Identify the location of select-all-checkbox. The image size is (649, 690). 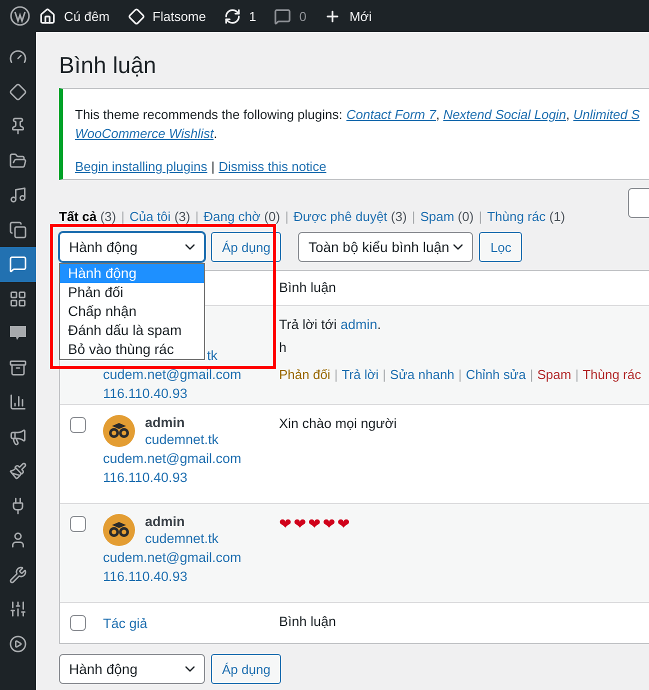
(78, 623).